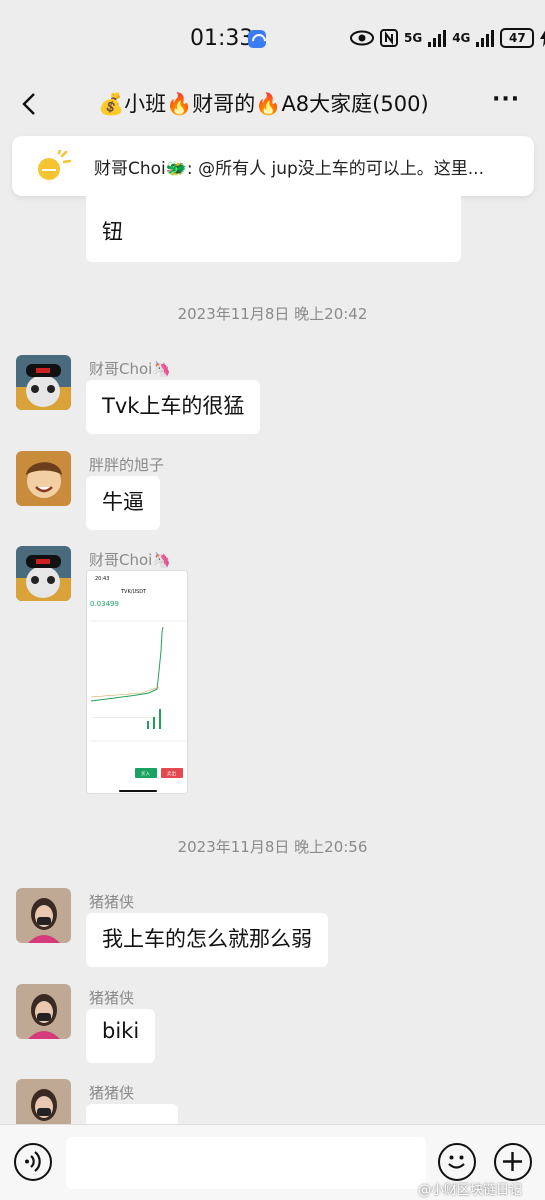  What do you see at coordinates (121, 1031) in the screenshot?
I see `message-text: biki` at bounding box center [121, 1031].